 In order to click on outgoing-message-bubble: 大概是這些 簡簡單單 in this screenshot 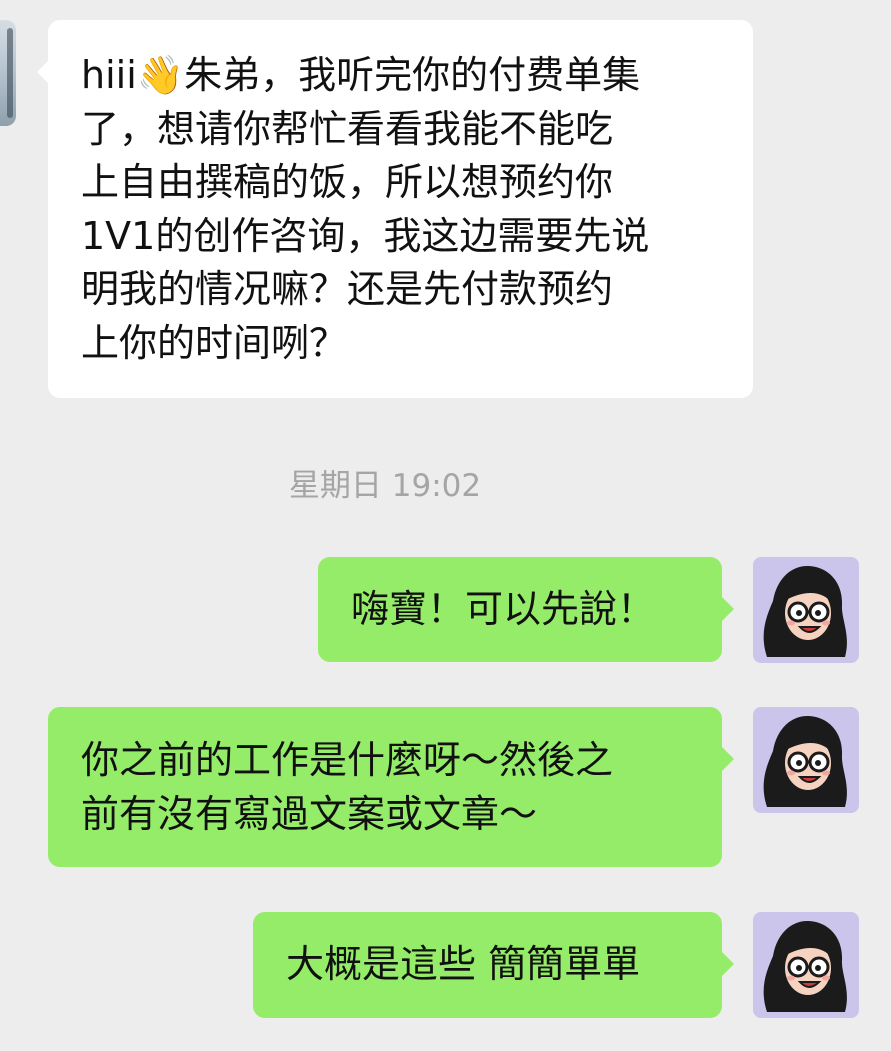, I will do `click(493, 965)`.